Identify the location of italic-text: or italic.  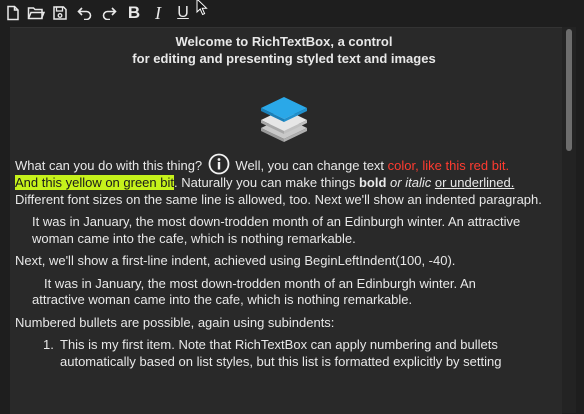
(411, 182).